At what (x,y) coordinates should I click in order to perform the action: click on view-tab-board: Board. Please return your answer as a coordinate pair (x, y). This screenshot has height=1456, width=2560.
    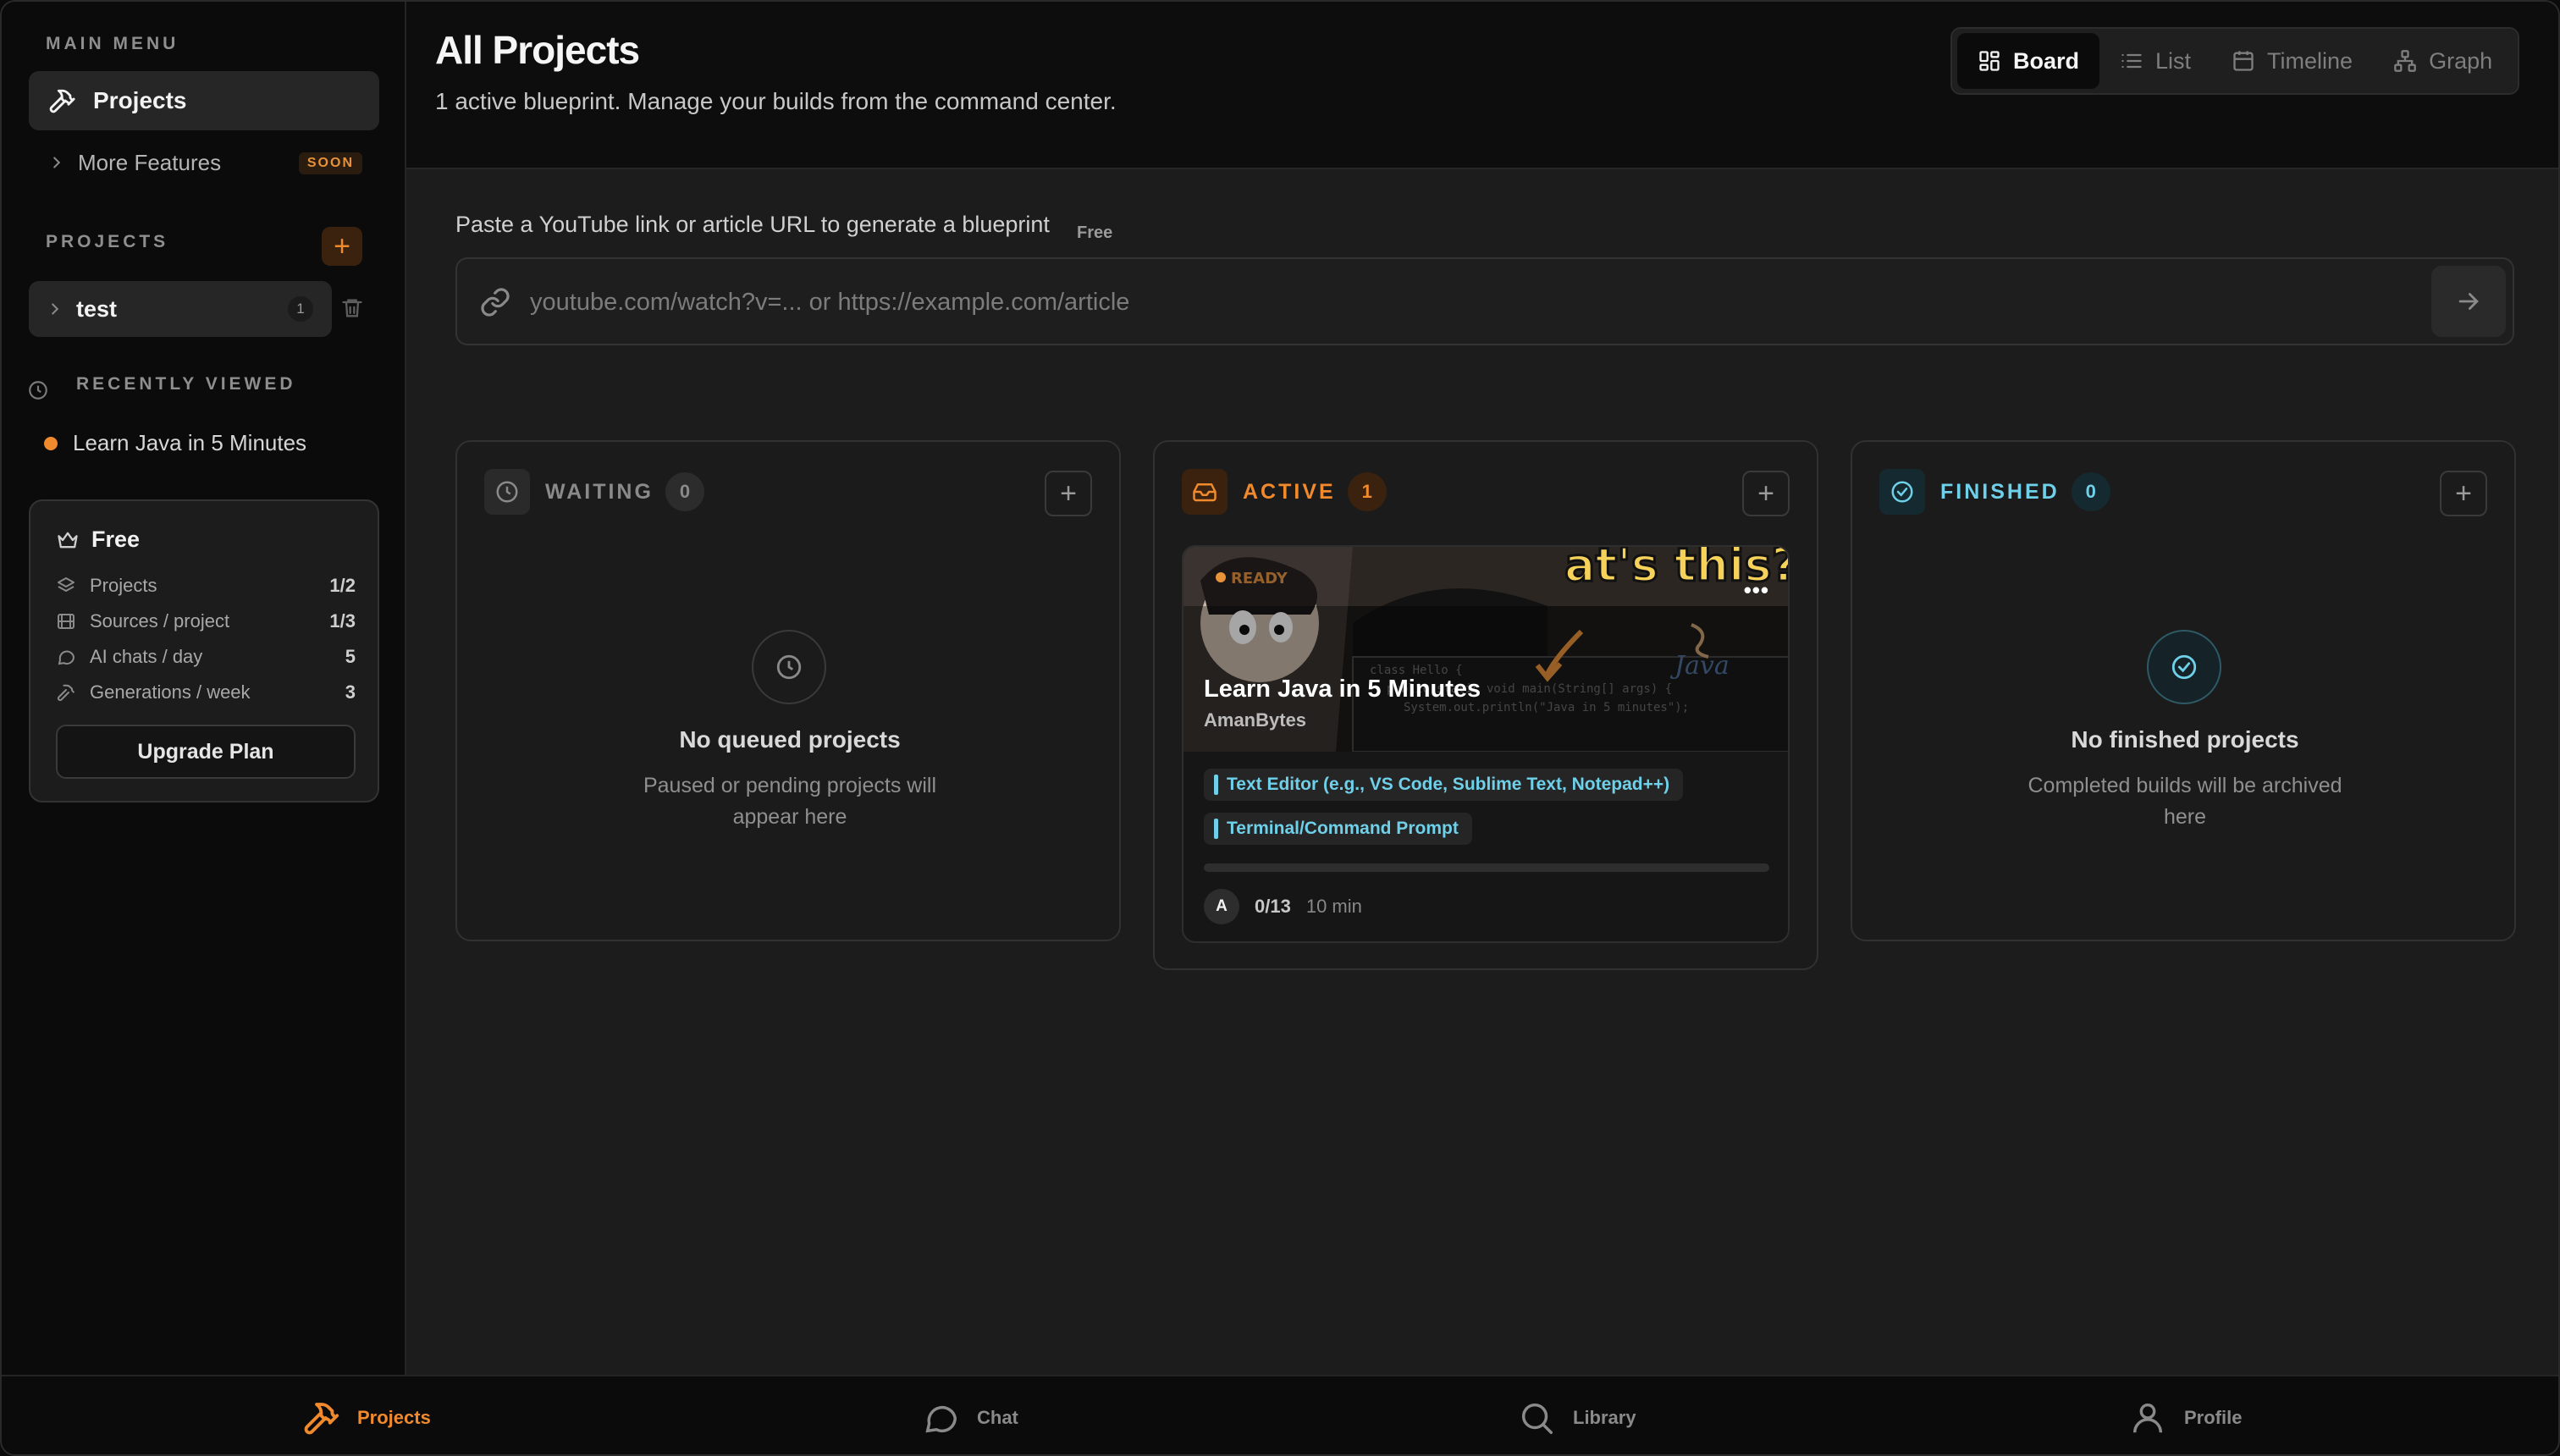
    Looking at the image, I should click on (2028, 61).